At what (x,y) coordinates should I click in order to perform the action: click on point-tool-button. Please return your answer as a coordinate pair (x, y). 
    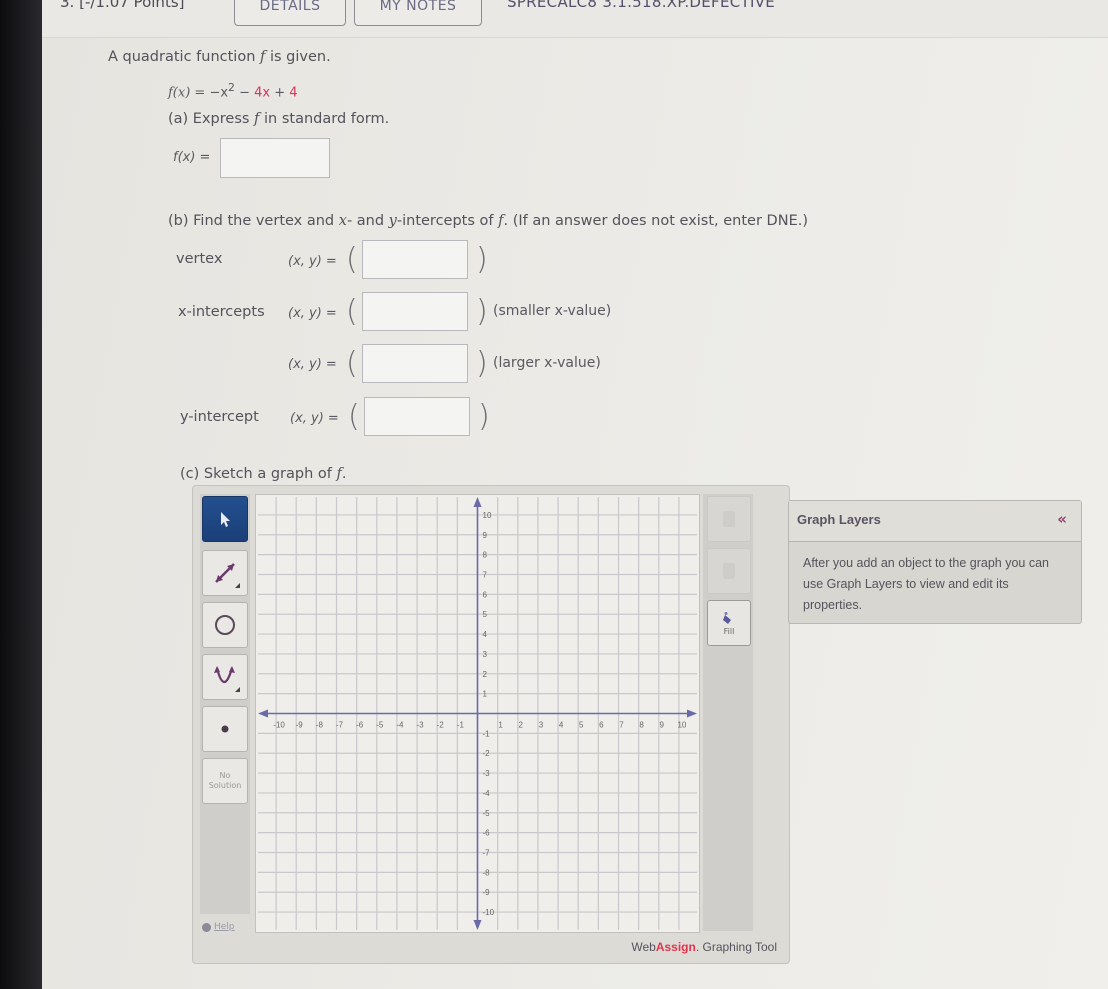
    Looking at the image, I should click on (225, 729).